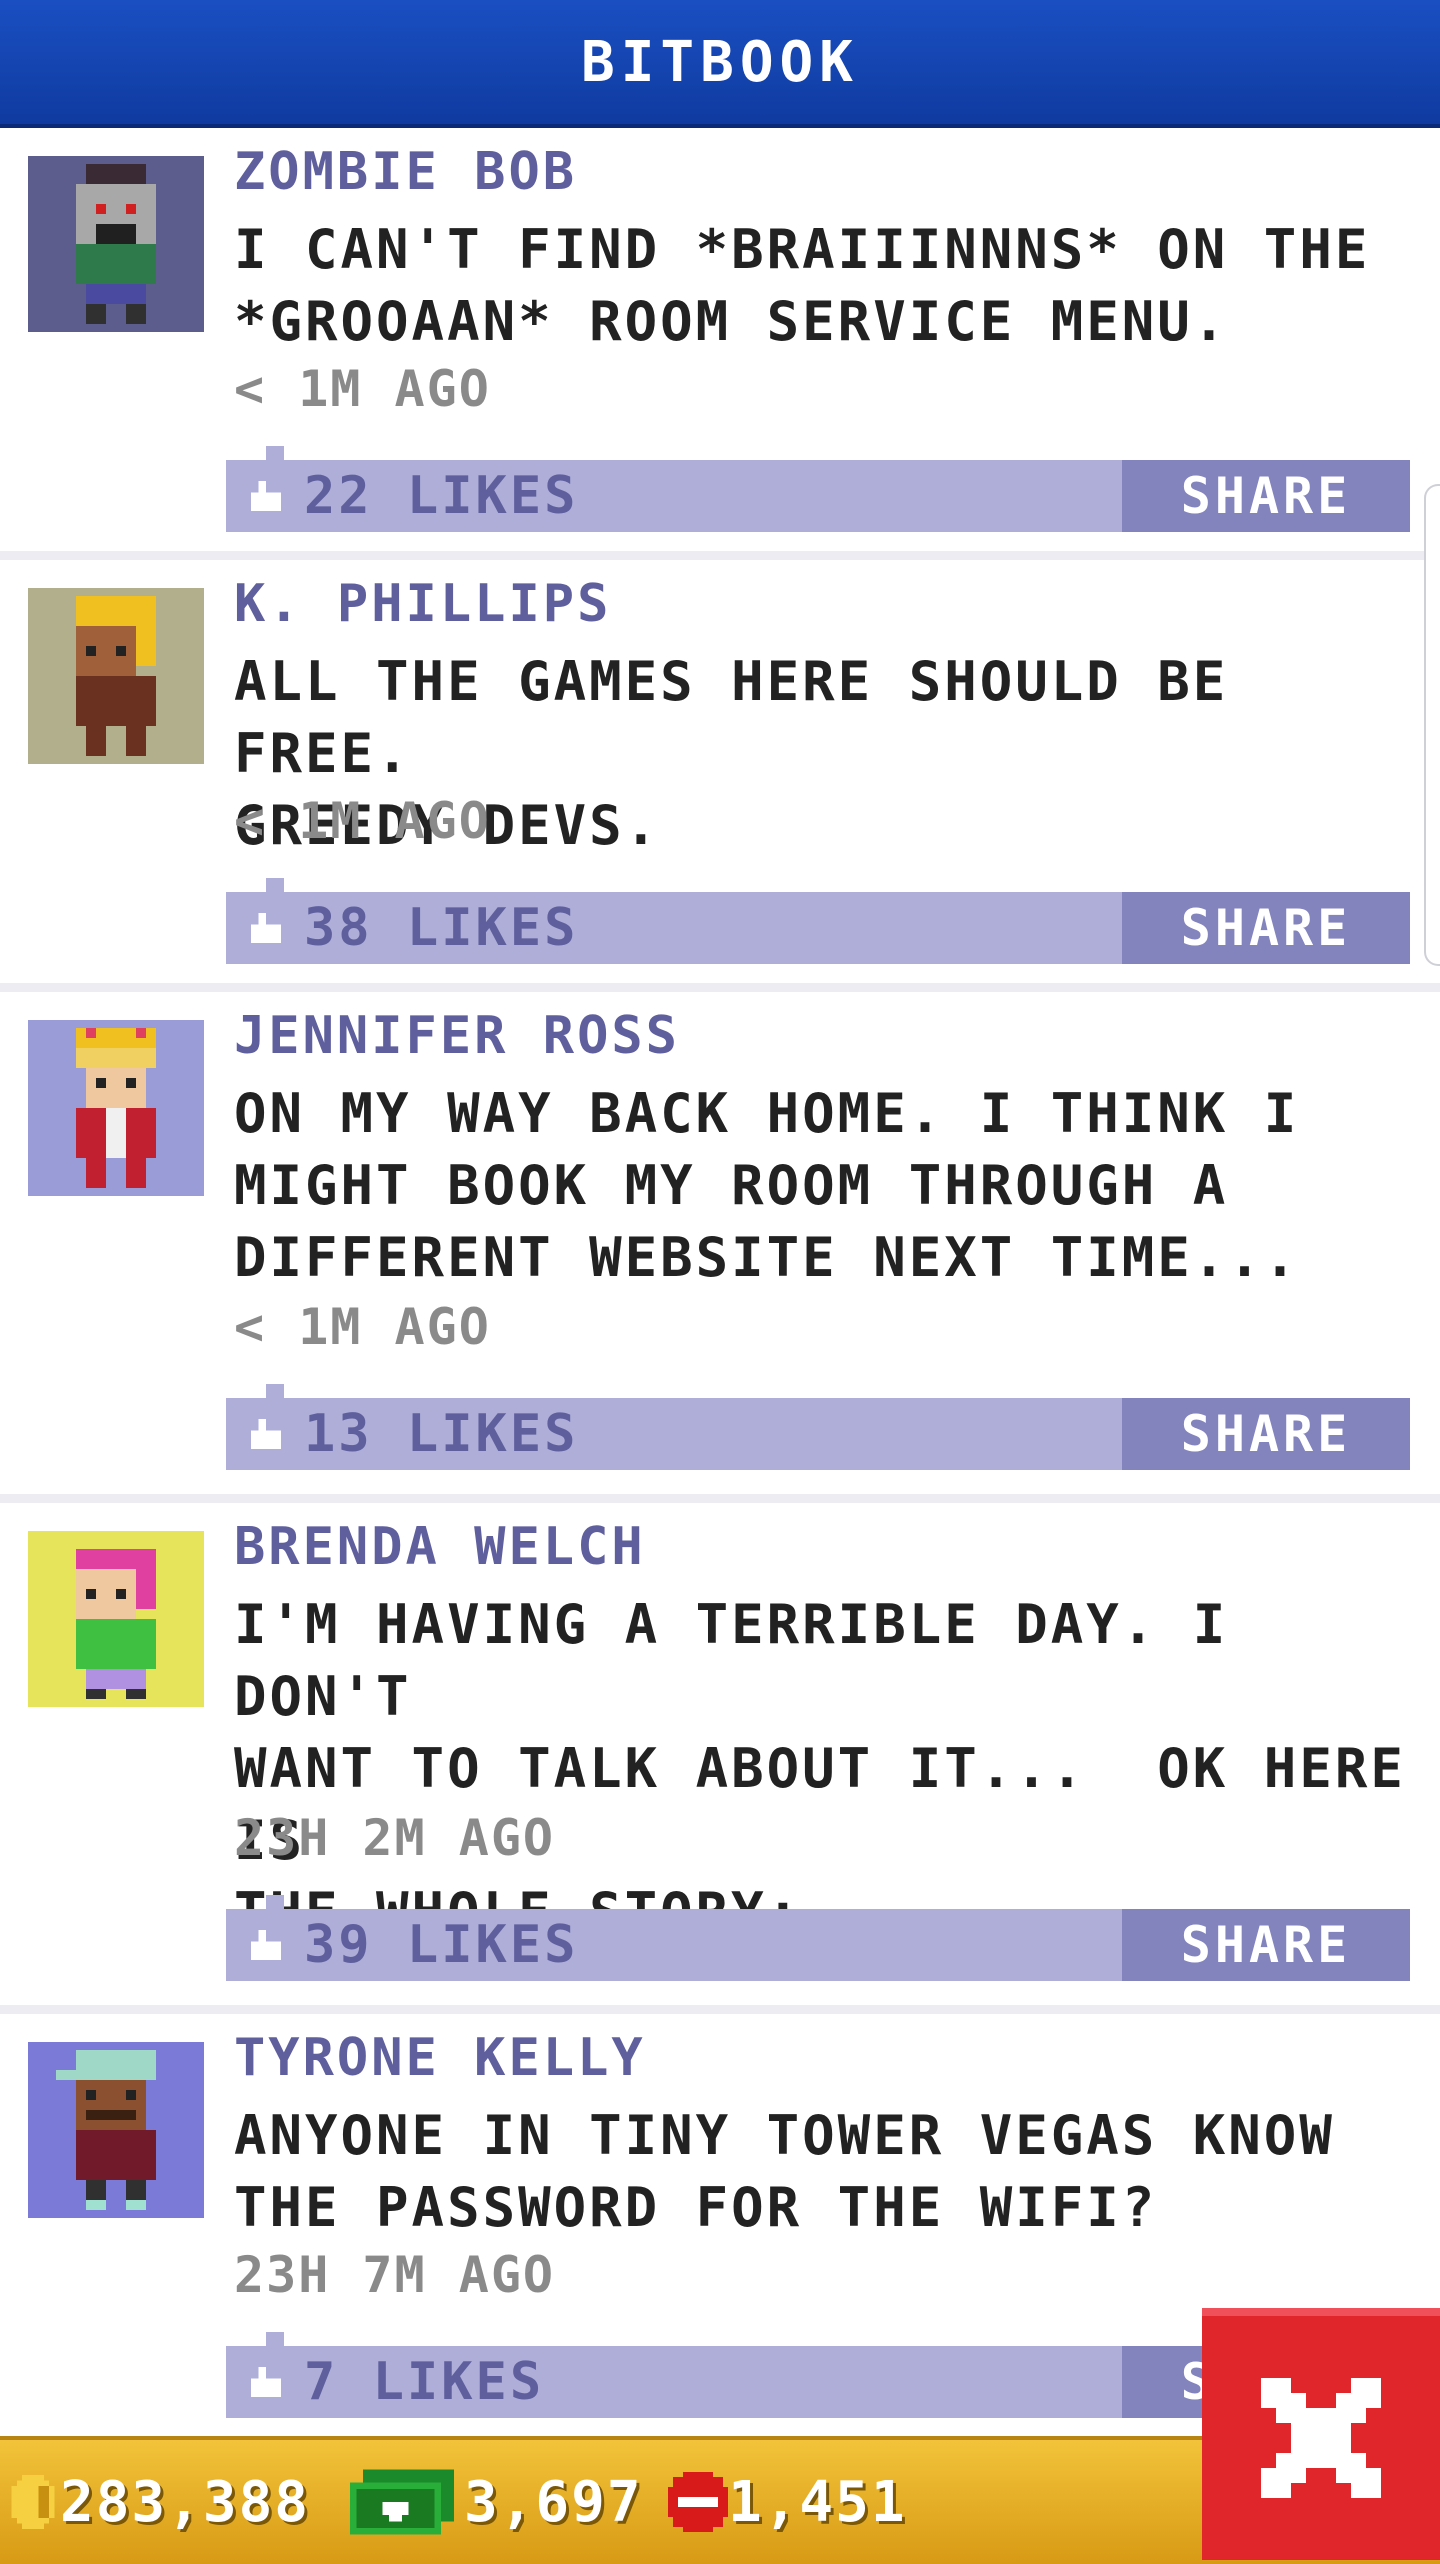  Describe the element at coordinates (395, 1838) in the screenshot. I see `post-time: 23H 2M AGO` at that location.